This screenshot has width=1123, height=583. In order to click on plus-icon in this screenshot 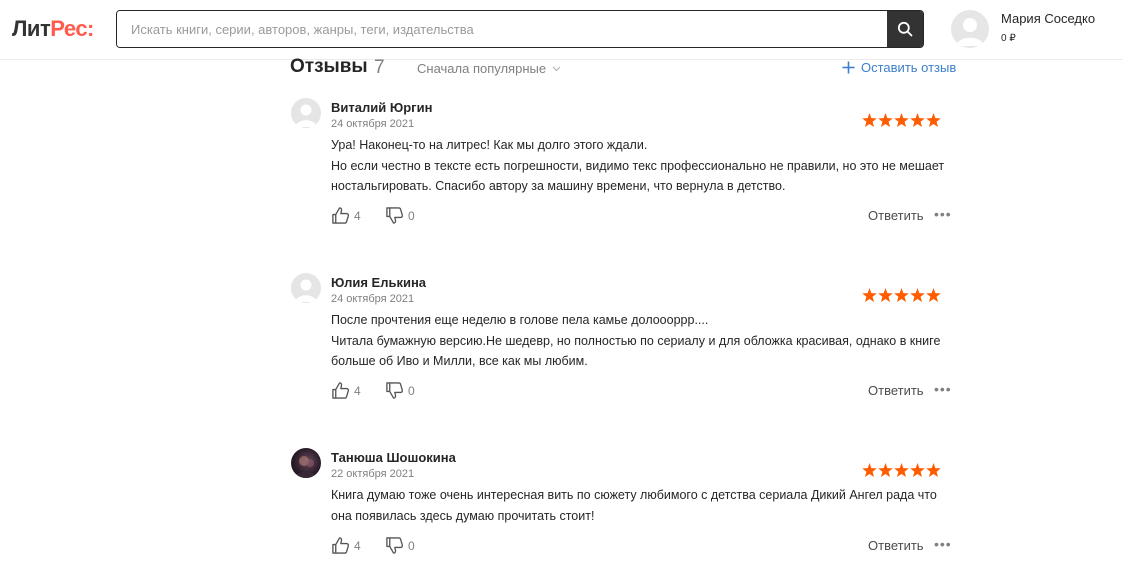, I will do `click(848, 67)`.